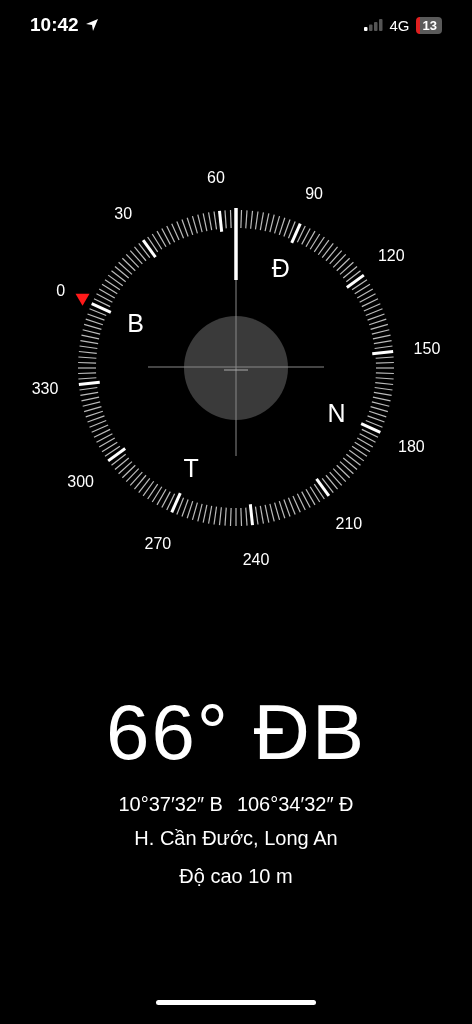 This screenshot has width=472, height=1024. What do you see at coordinates (314, 193) in the screenshot?
I see `degree-label: 90` at bounding box center [314, 193].